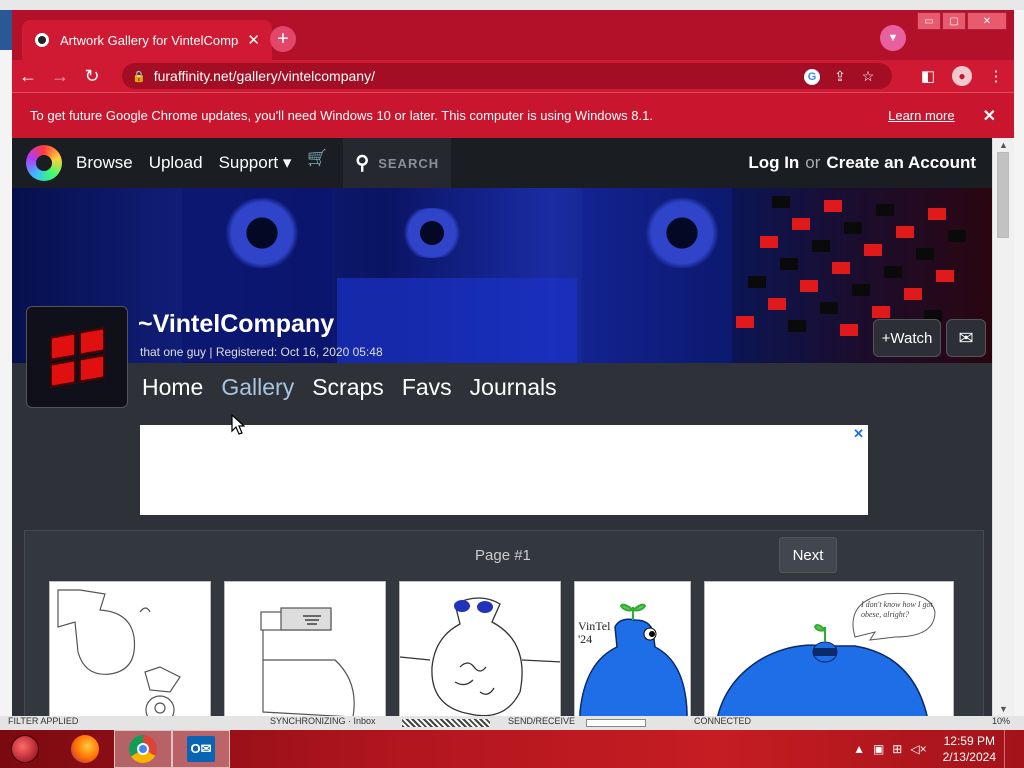 The width and height of the screenshot is (1024, 768). What do you see at coordinates (427, 387) in the screenshot?
I see `tab-favs: Favs` at bounding box center [427, 387].